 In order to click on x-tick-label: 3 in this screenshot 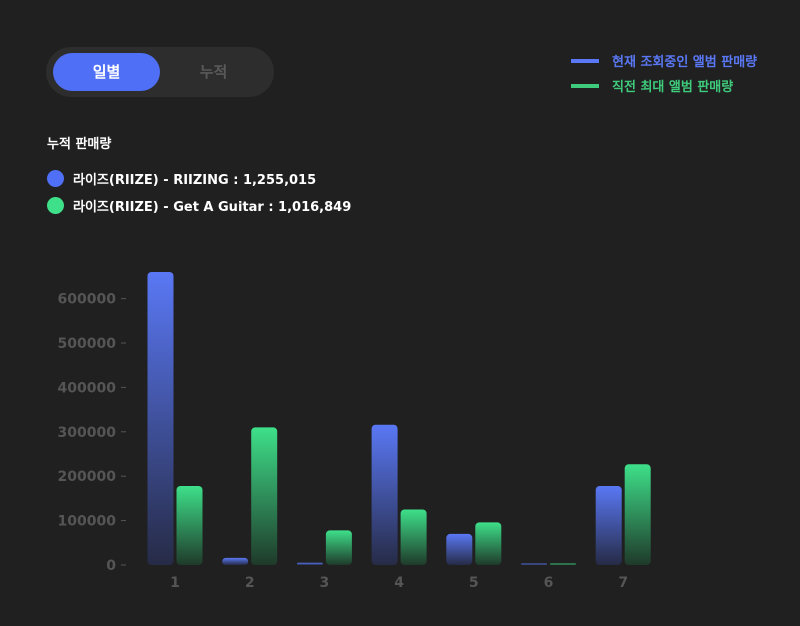, I will do `click(325, 583)`.